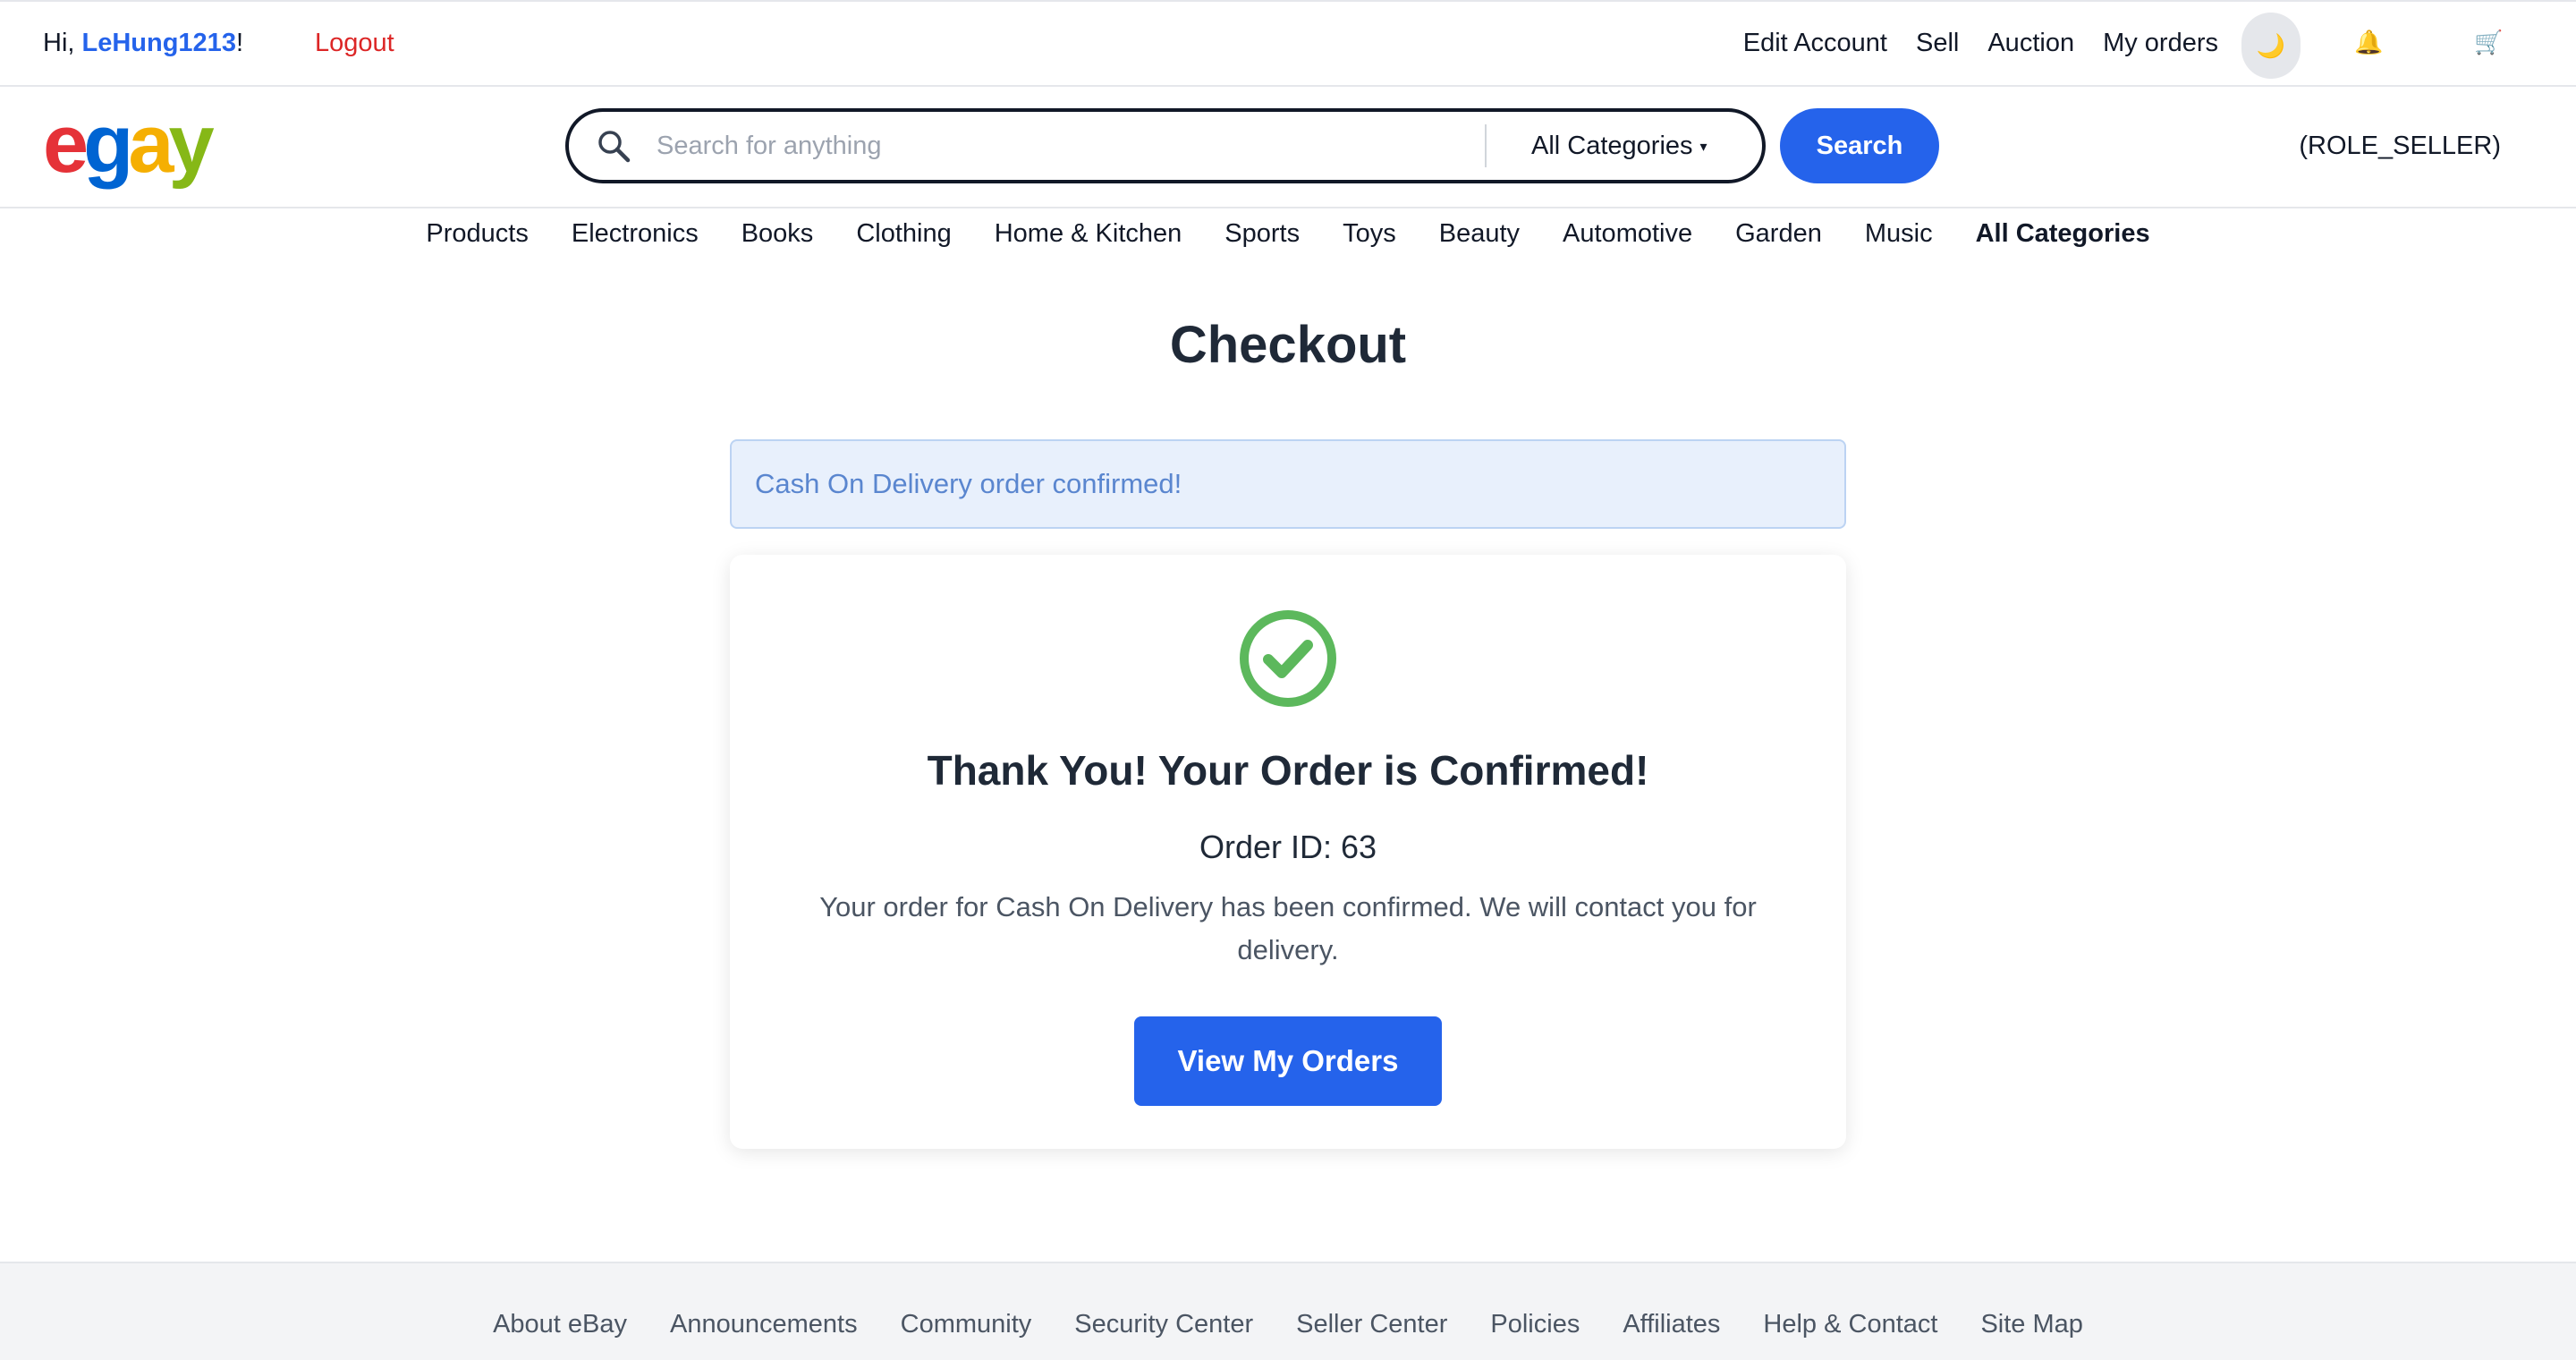 The image size is (2576, 1360). I want to click on success-alert: Cash On Delivery order confirmed!, so click(1288, 484).